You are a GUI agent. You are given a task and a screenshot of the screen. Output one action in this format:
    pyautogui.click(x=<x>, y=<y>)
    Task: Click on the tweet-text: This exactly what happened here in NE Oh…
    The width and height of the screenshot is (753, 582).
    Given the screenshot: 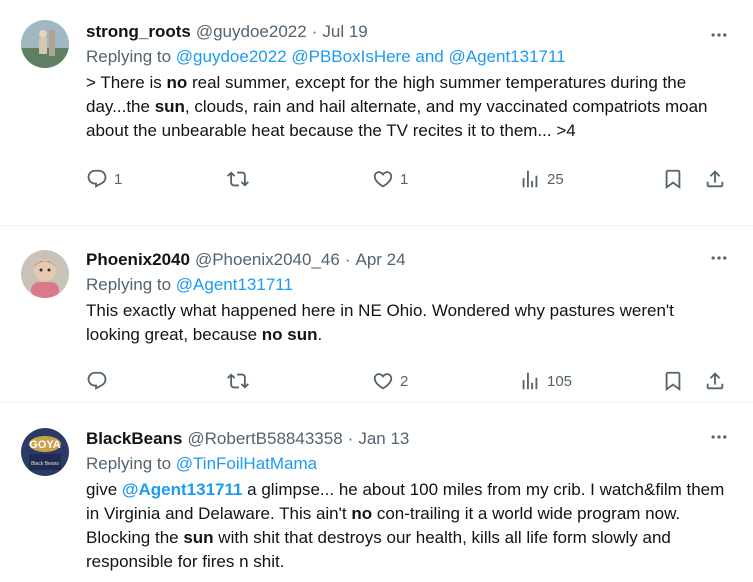 What is the action you would take?
    pyautogui.click(x=407, y=323)
    